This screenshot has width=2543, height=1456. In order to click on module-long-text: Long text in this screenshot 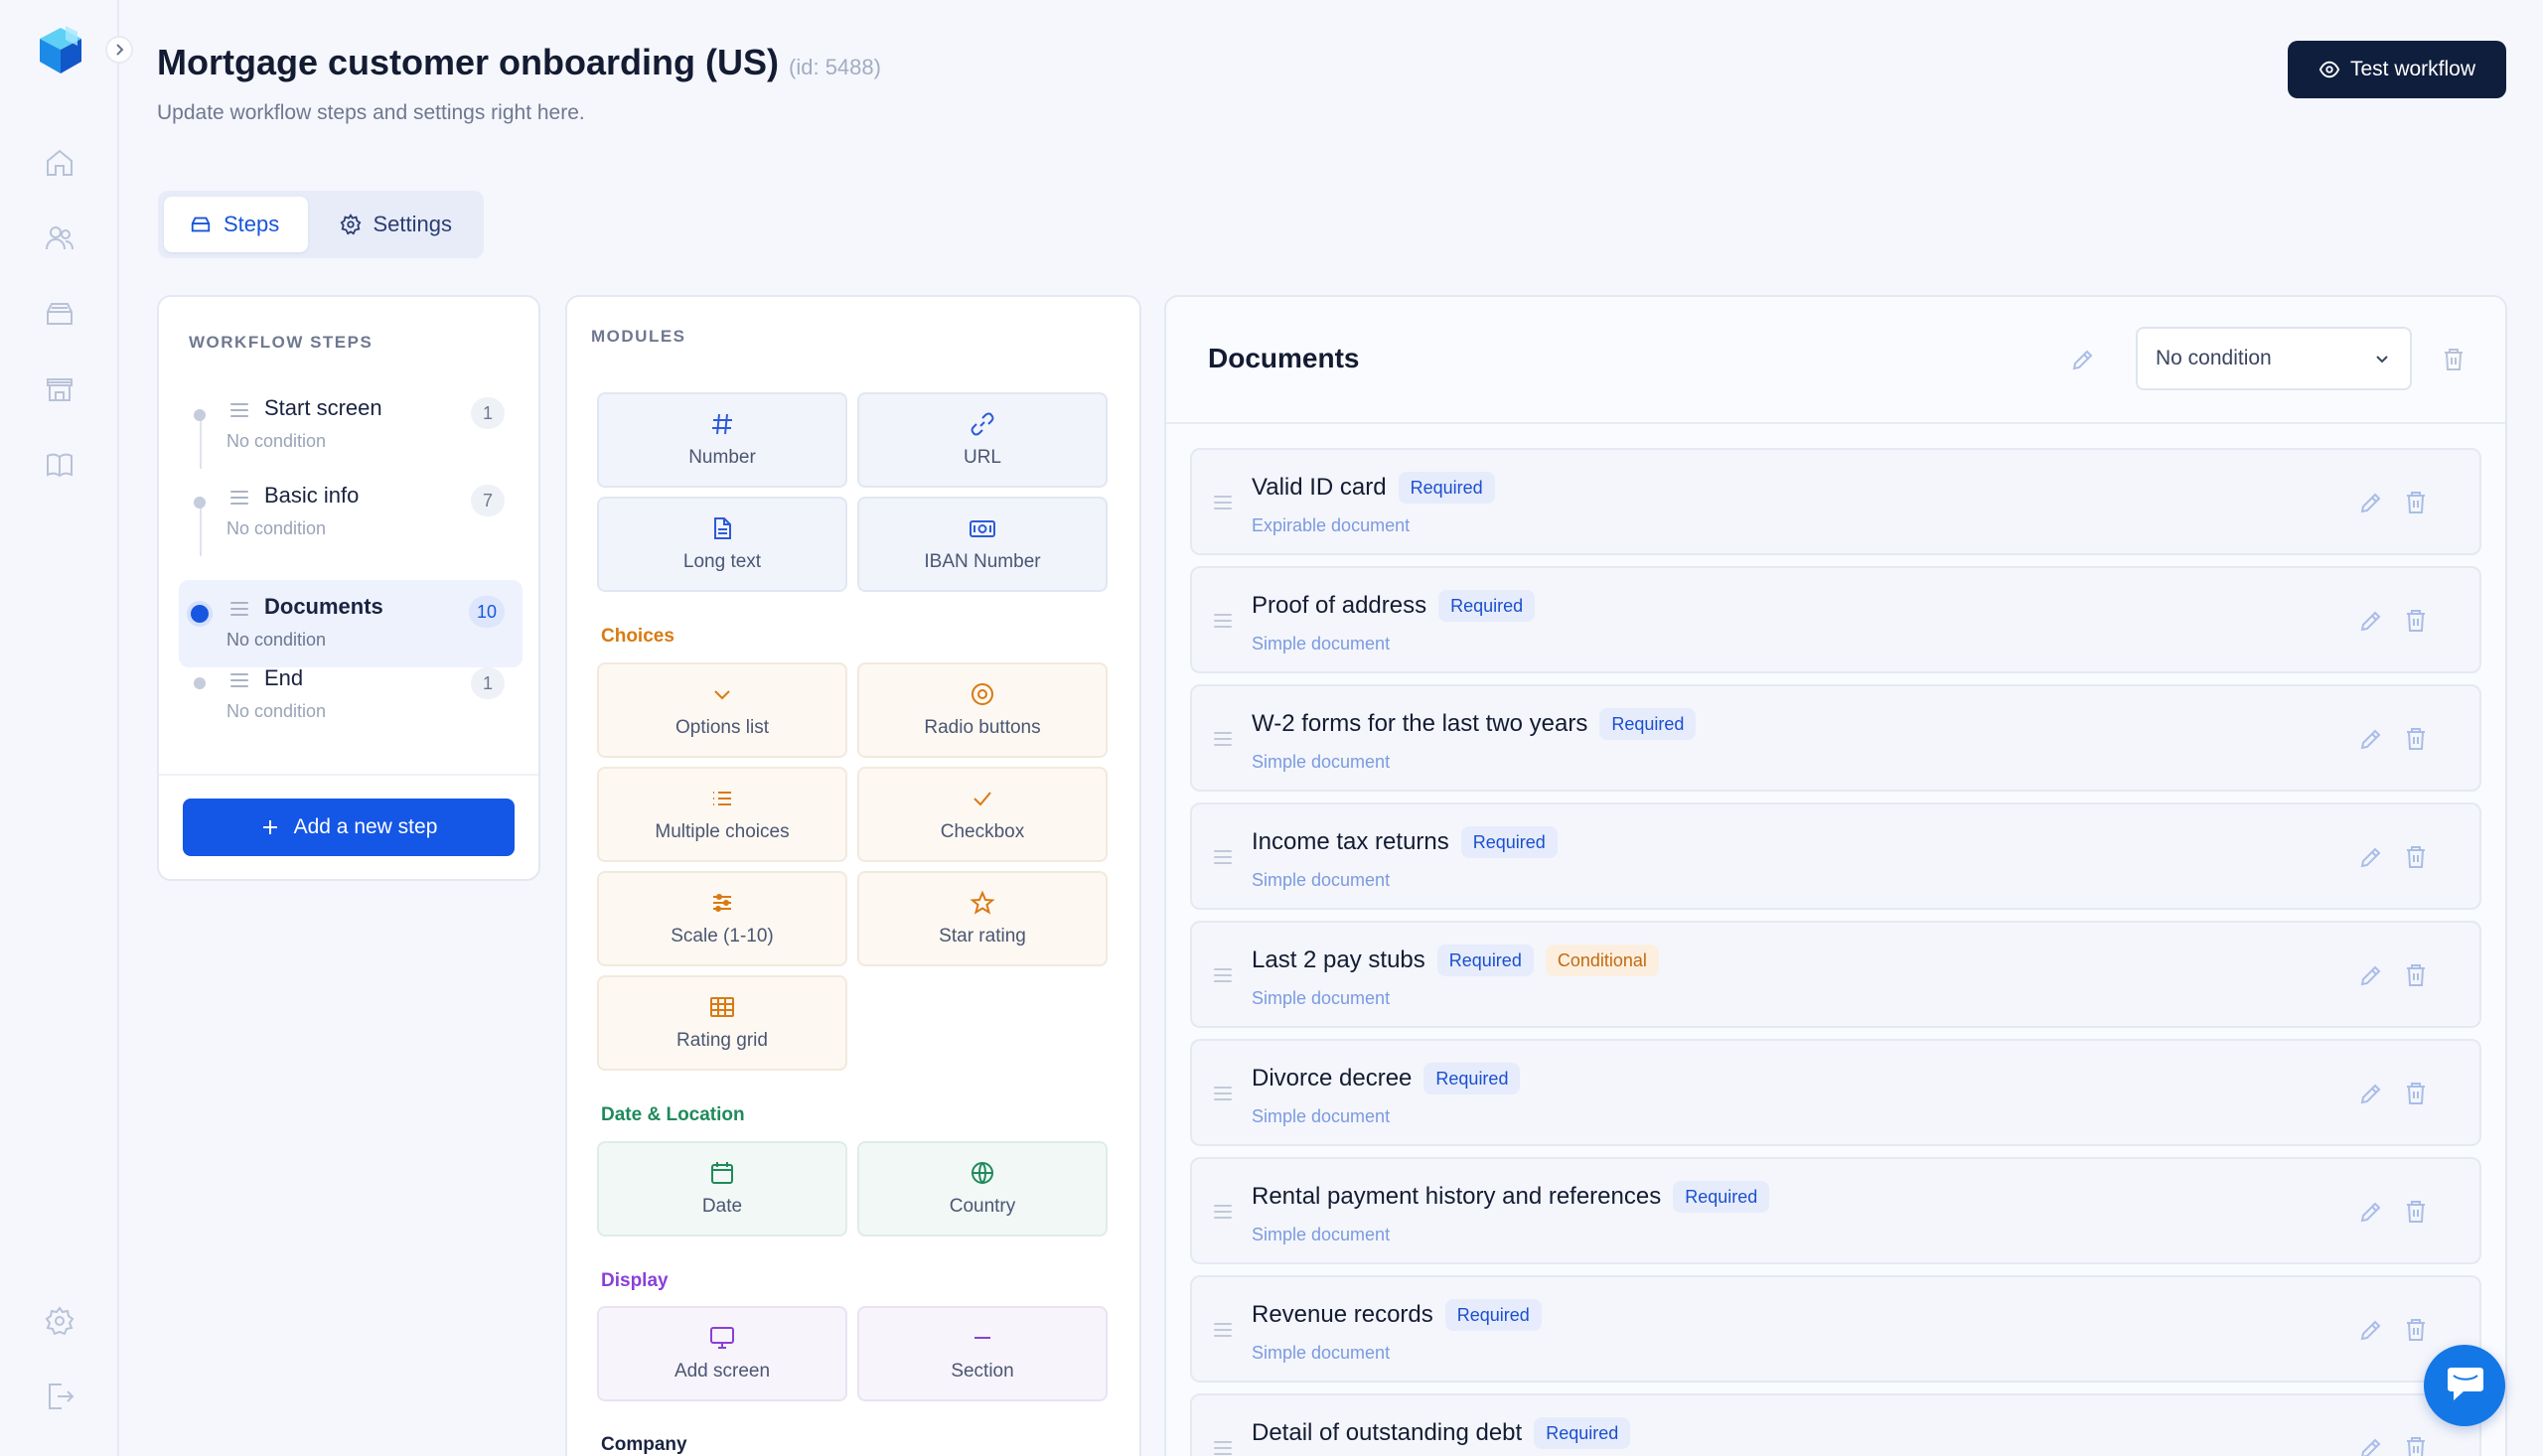, I will do `click(722, 545)`.